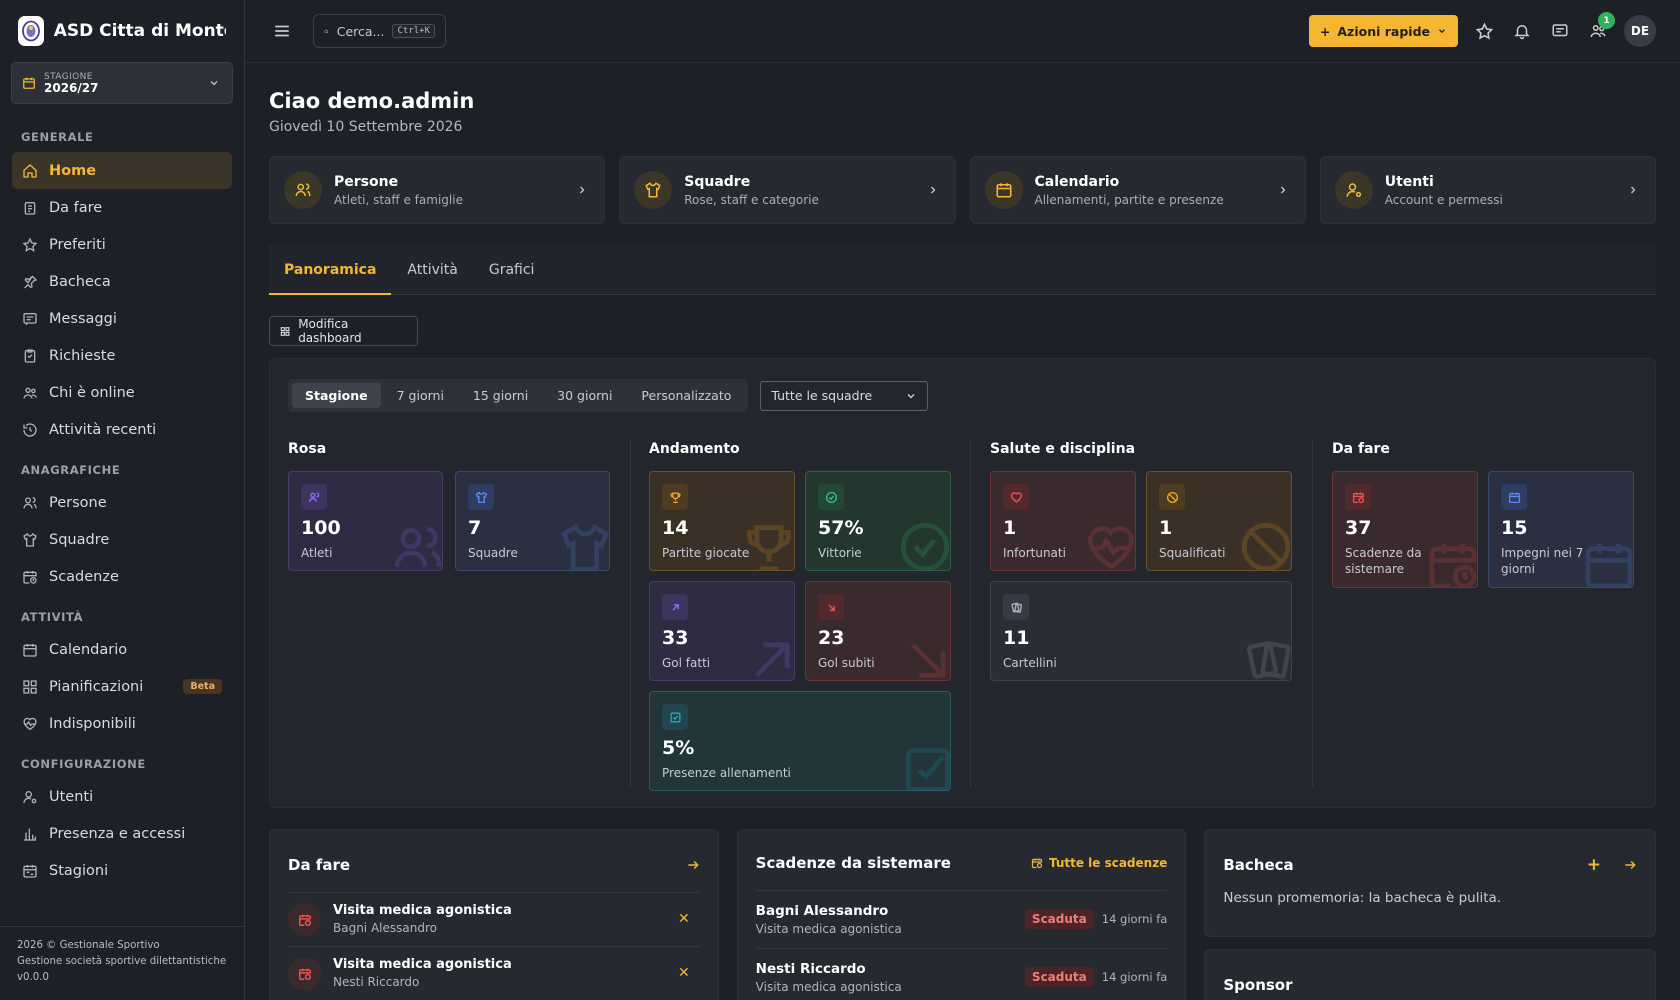 The height and width of the screenshot is (1000, 1680). What do you see at coordinates (336, 395) in the screenshot?
I see `period-stagione: Stagione` at bounding box center [336, 395].